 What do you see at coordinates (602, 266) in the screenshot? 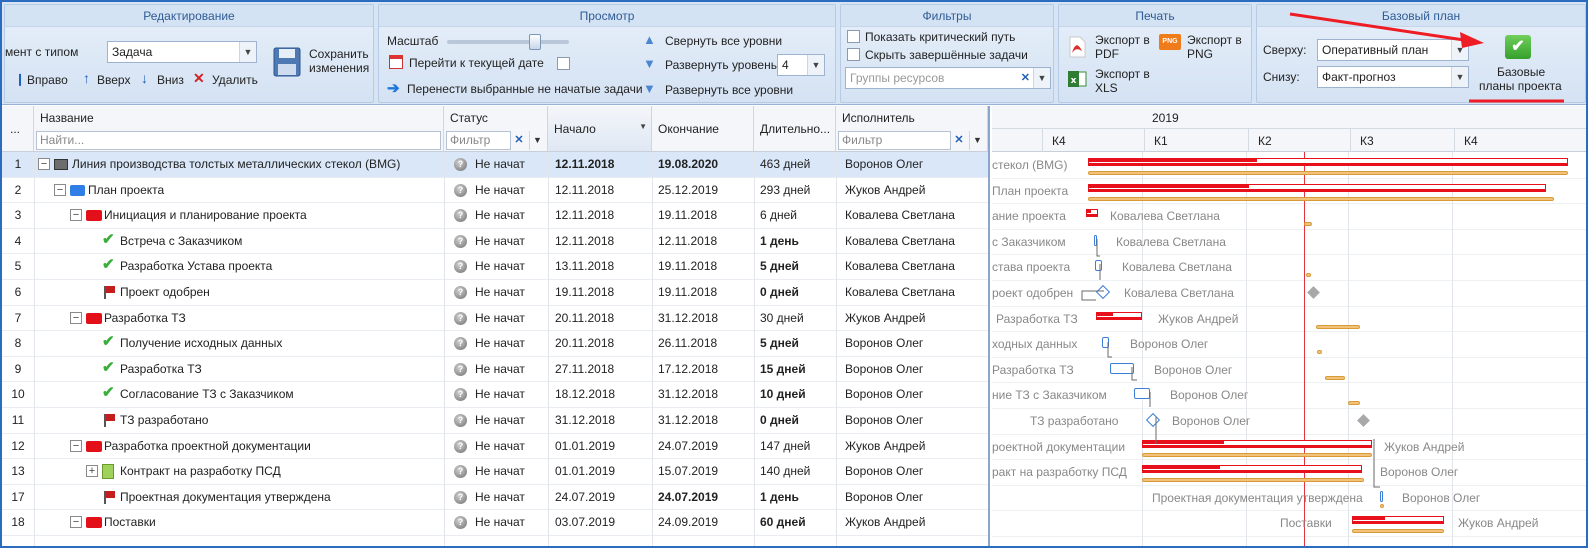
I see `task-start: 13.11.2018` at bounding box center [602, 266].